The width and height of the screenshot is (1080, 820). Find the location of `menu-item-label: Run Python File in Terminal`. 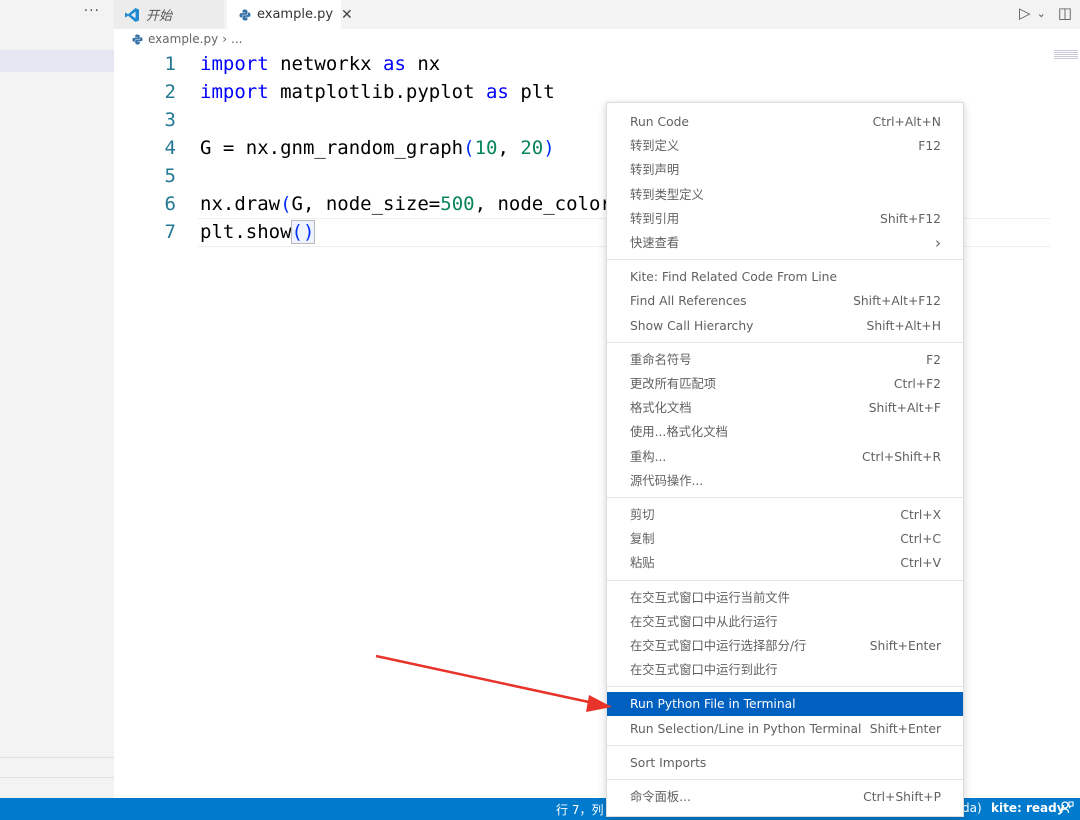

menu-item-label: Run Python File in Terminal is located at coordinates (713, 704).